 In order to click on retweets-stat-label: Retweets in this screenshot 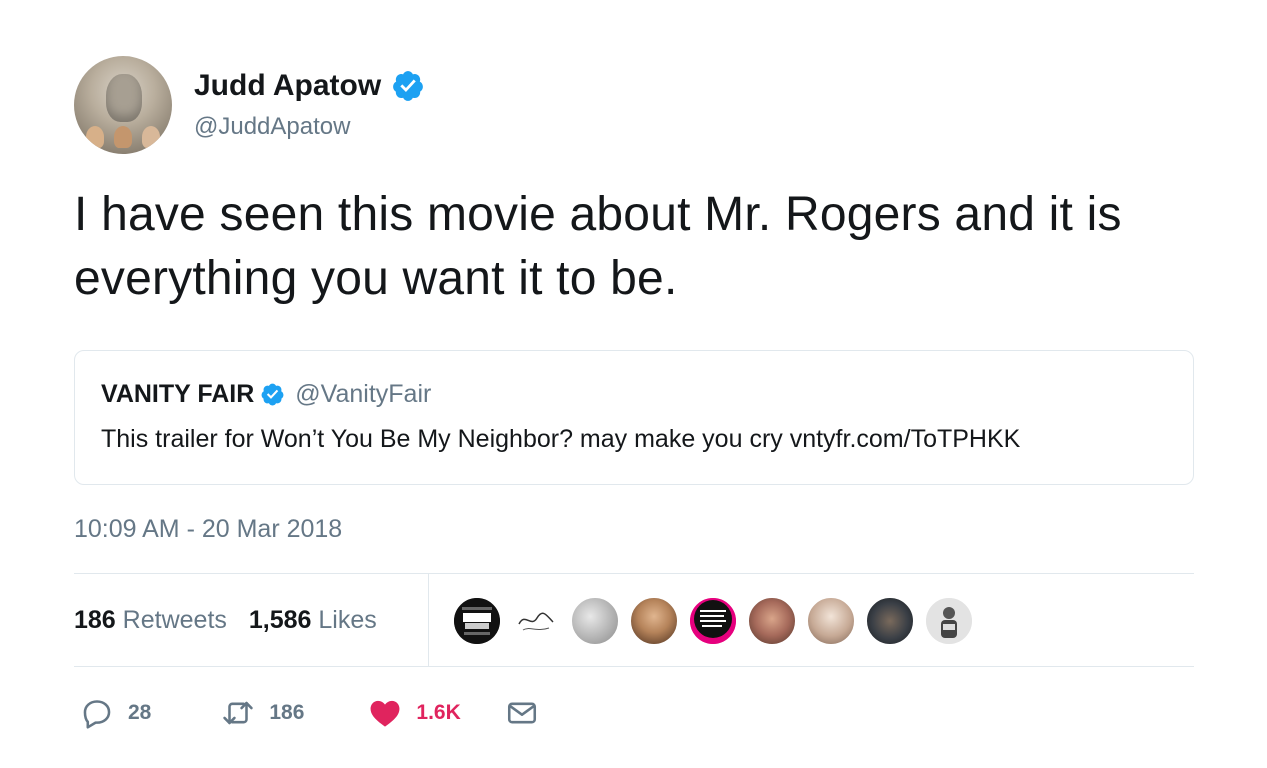, I will do `click(174, 619)`.